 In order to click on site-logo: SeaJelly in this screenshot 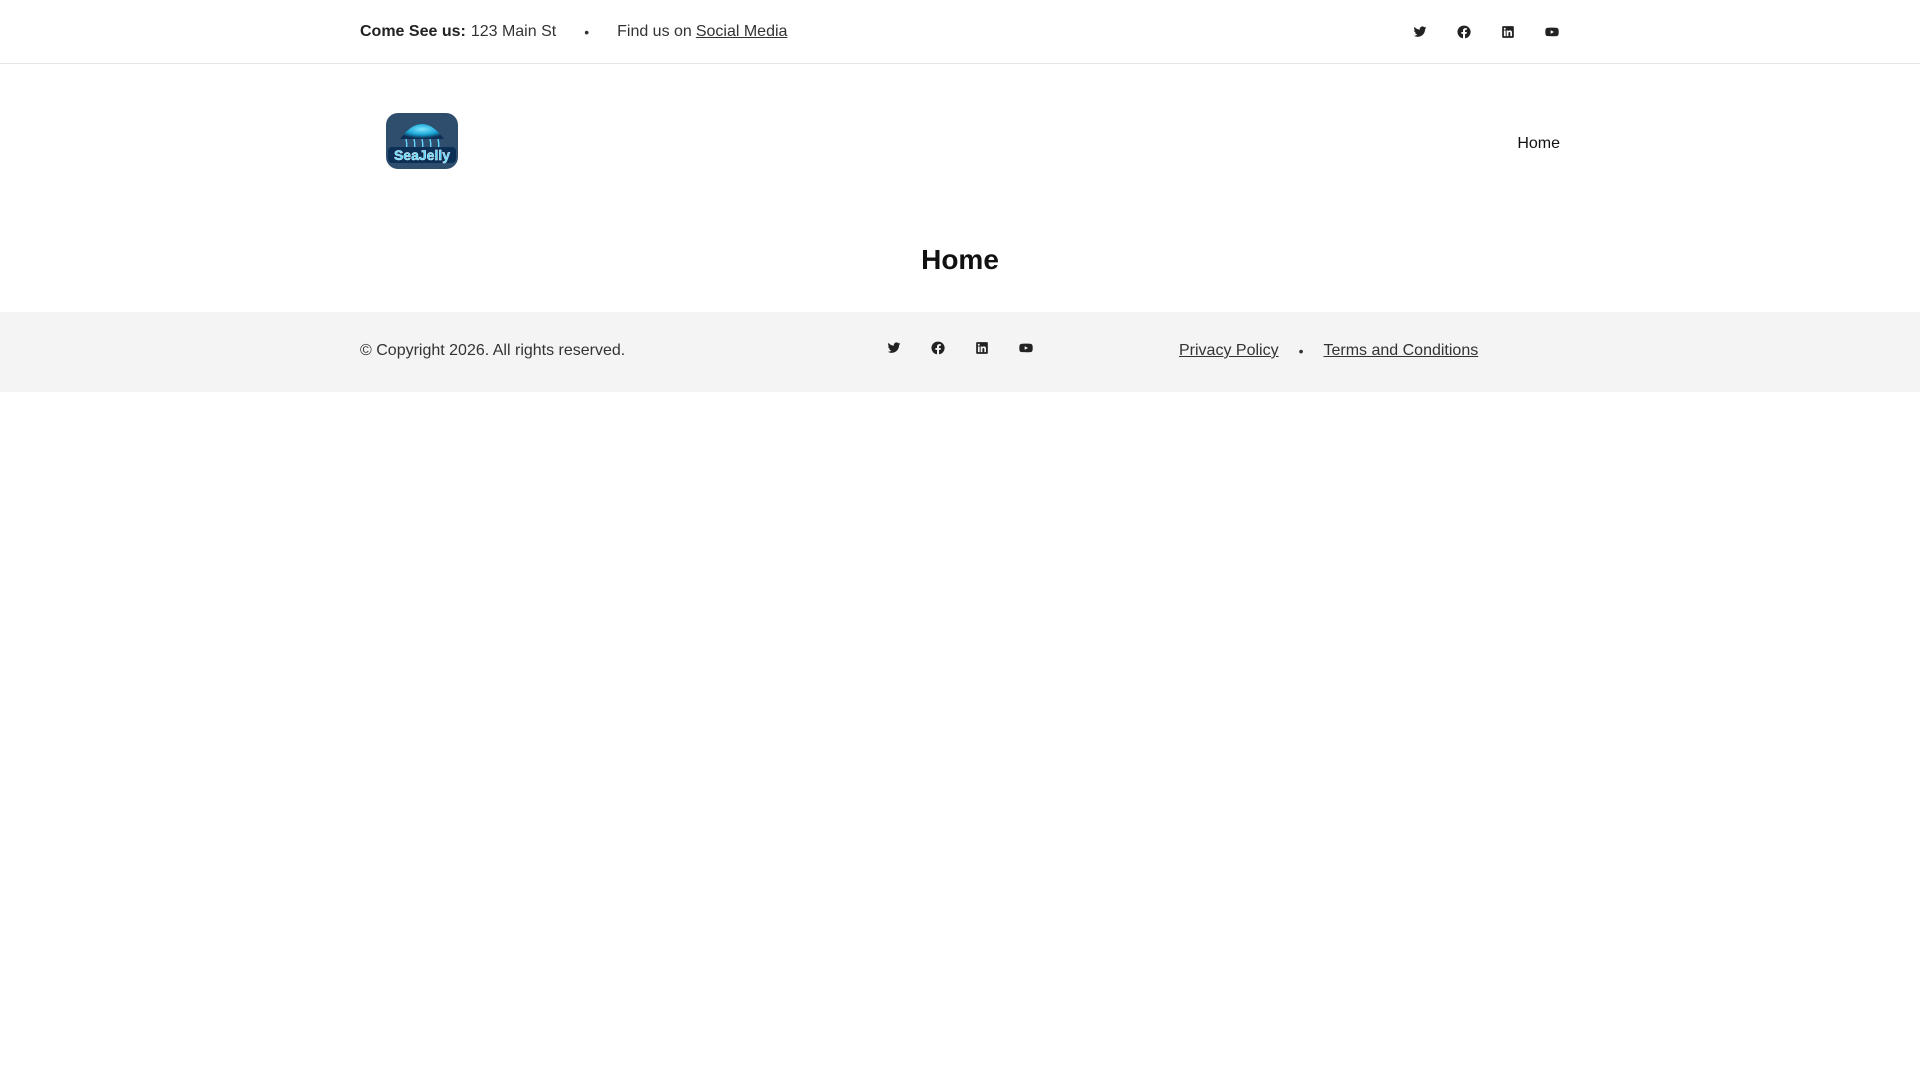, I will do `click(422, 140)`.